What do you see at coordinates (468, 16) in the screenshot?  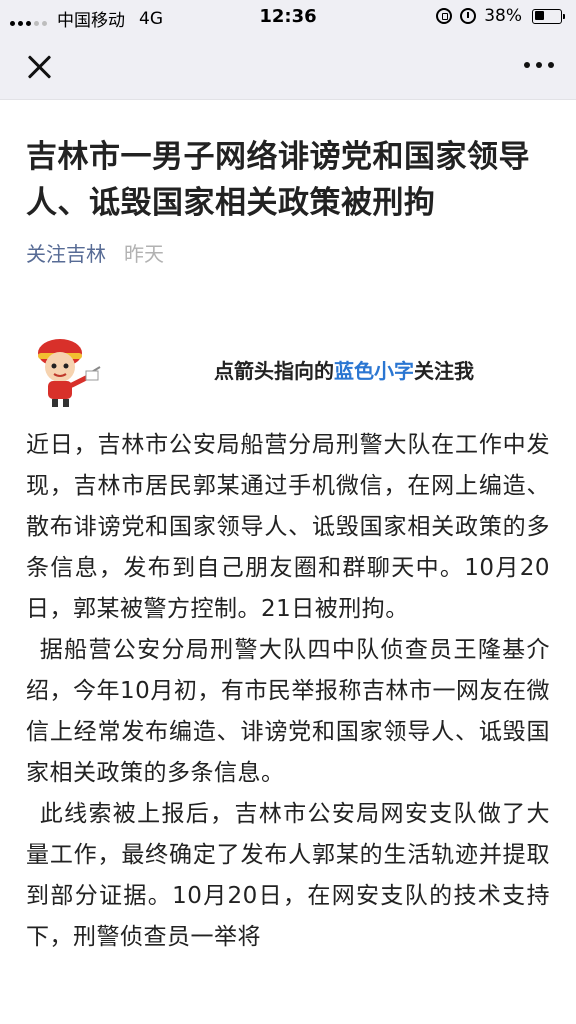 I see `alarm-icon` at bounding box center [468, 16].